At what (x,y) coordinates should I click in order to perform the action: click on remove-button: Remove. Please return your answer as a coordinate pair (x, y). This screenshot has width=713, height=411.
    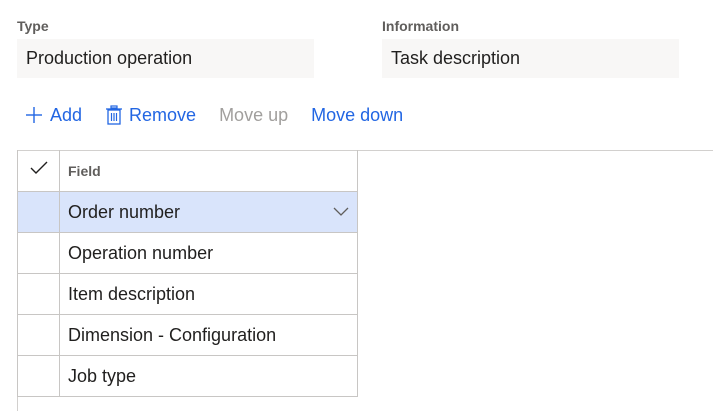
    Looking at the image, I should click on (150, 115).